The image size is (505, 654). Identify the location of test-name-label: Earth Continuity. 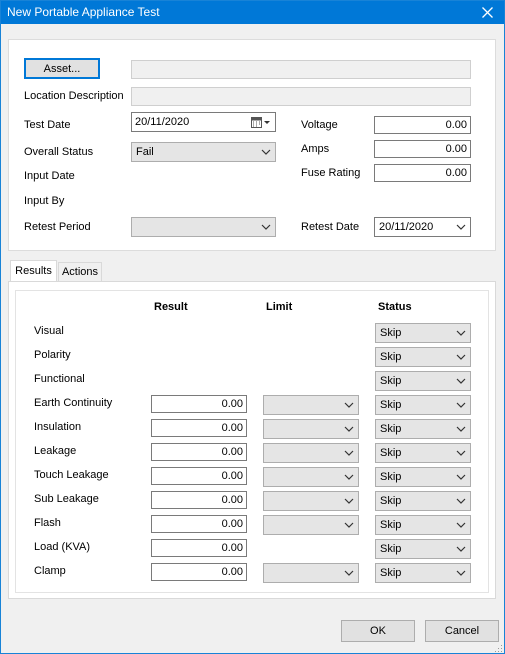
(73, 403).